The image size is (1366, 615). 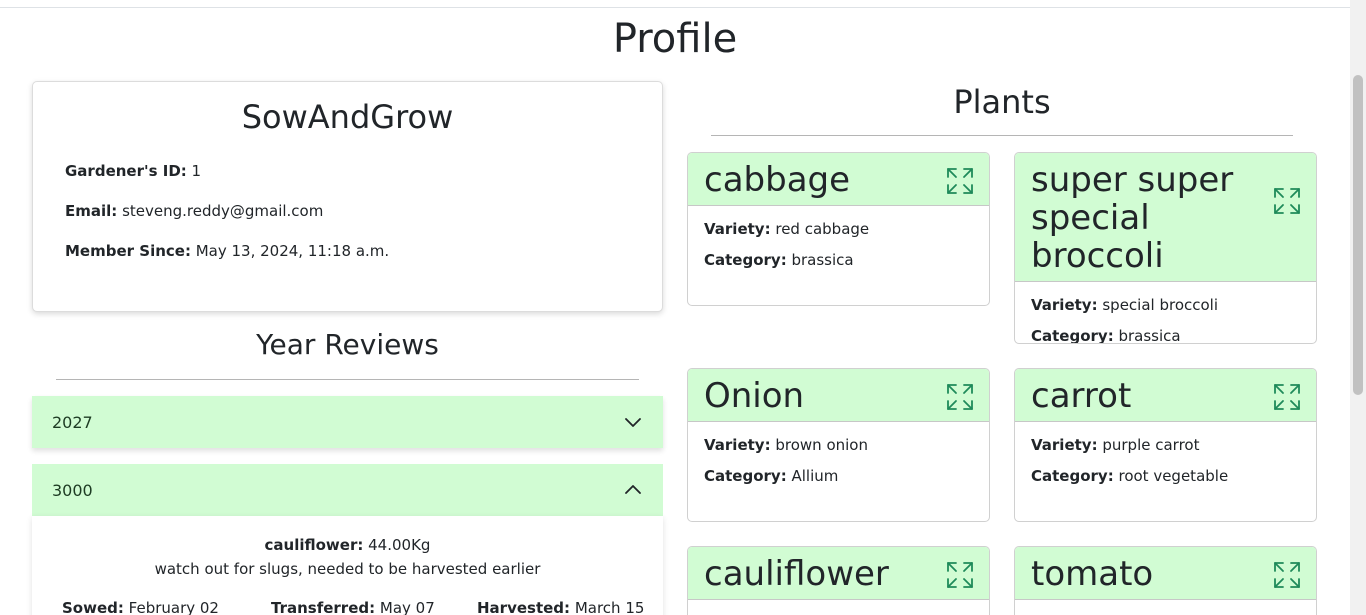 I want to click on plant-variety-row: Variety: purple carrot, so click(x=1165, y=445).